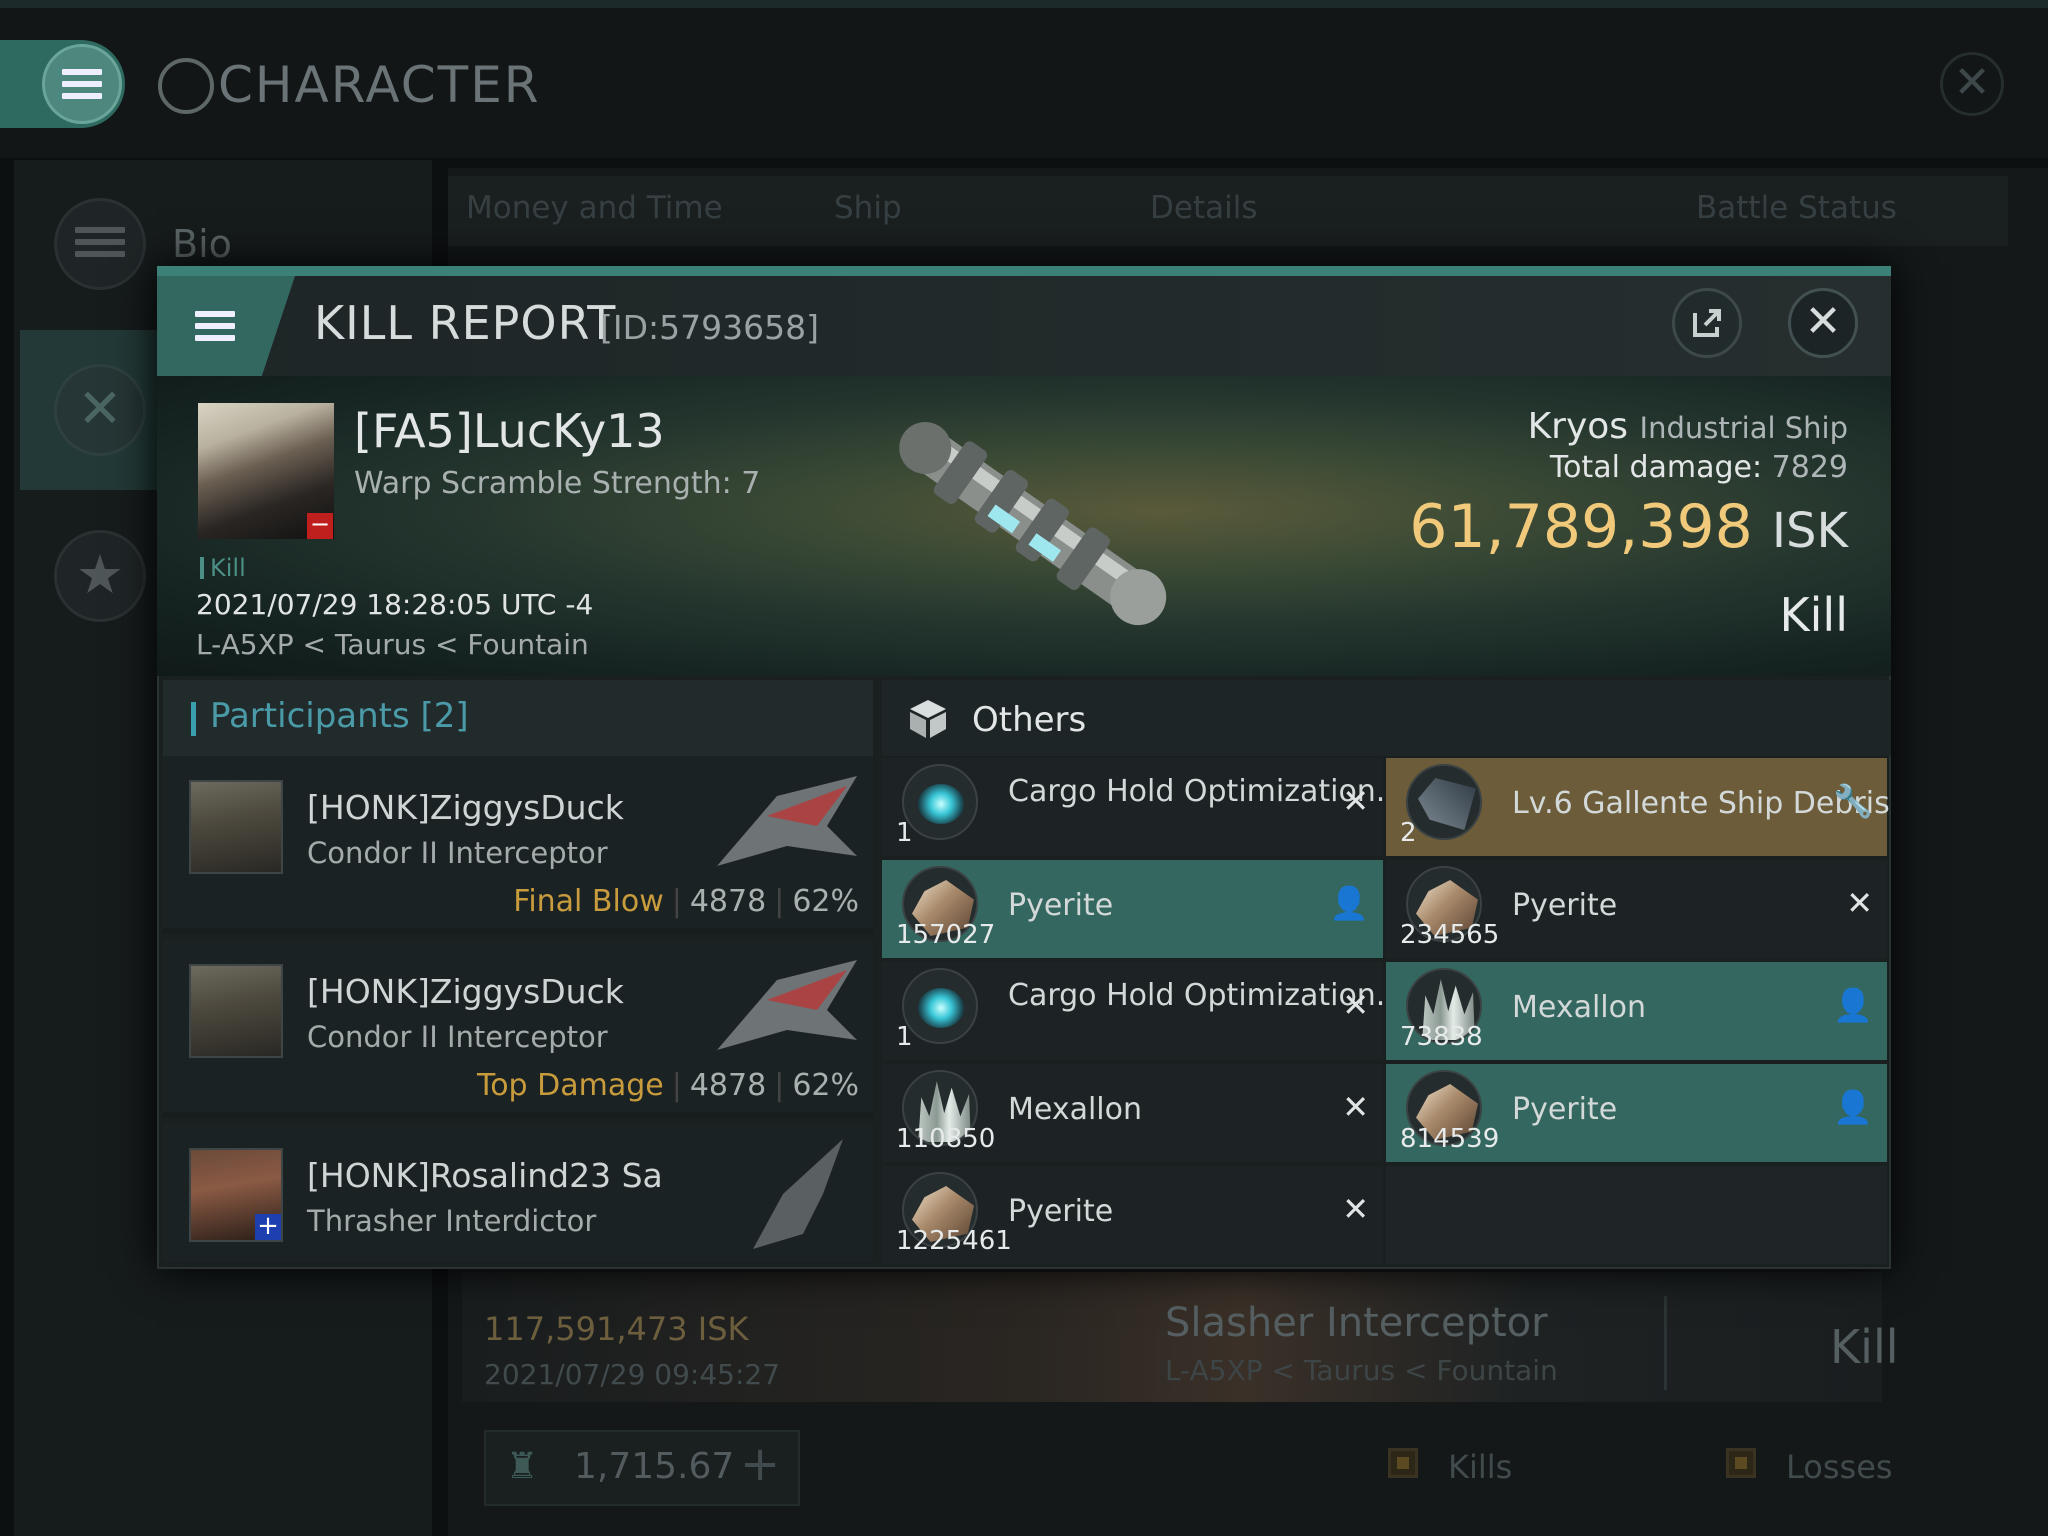 Image resolution: width=2048 pixels, height=1536 pixels. Describe the element at coordinates (82, 84) in the screenshot. I see `hamburger-icon` at that location.